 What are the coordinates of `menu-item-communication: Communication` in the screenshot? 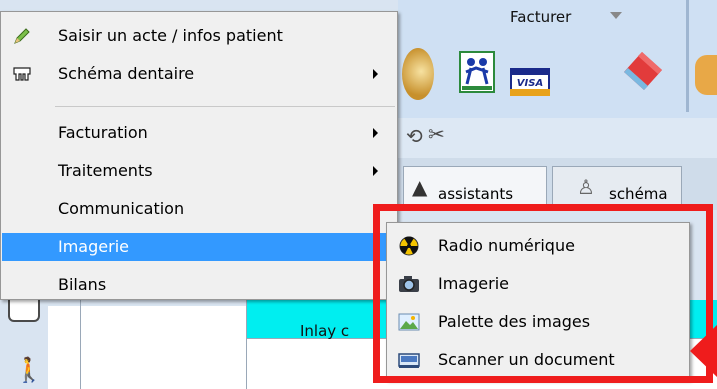 It's located at (199, 209).